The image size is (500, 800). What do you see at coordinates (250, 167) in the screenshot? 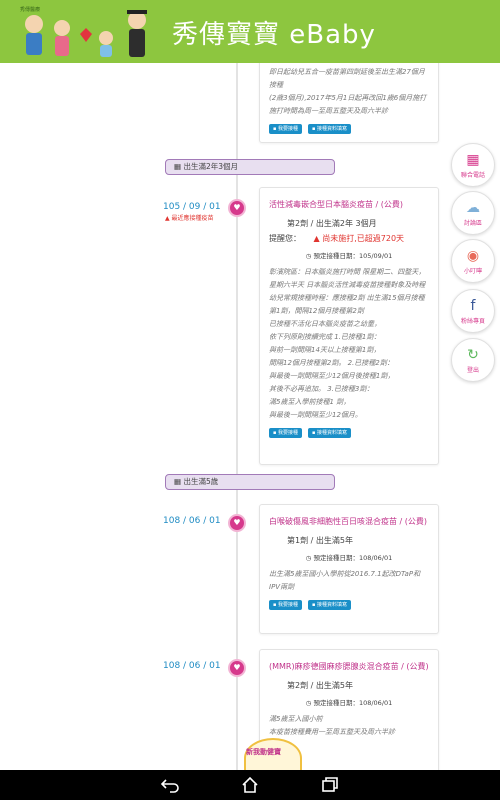
I see `age-section-header: ▦ 出生滿2年3個月` at bounding box center [250, 167].